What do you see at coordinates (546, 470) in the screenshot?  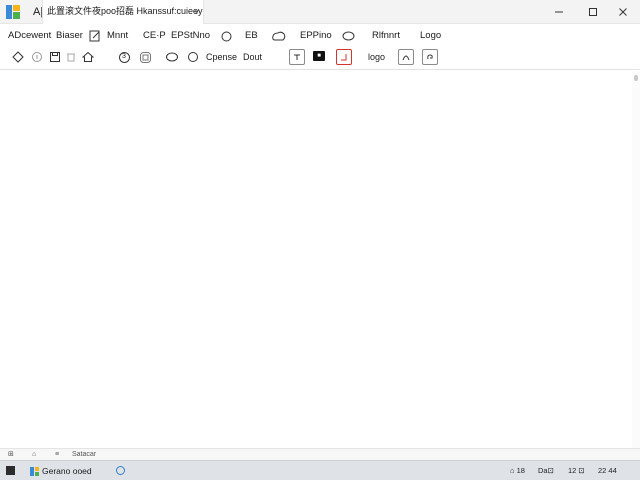 I see `tray-item-2: Da⊡` at bounding box center [546, 470].